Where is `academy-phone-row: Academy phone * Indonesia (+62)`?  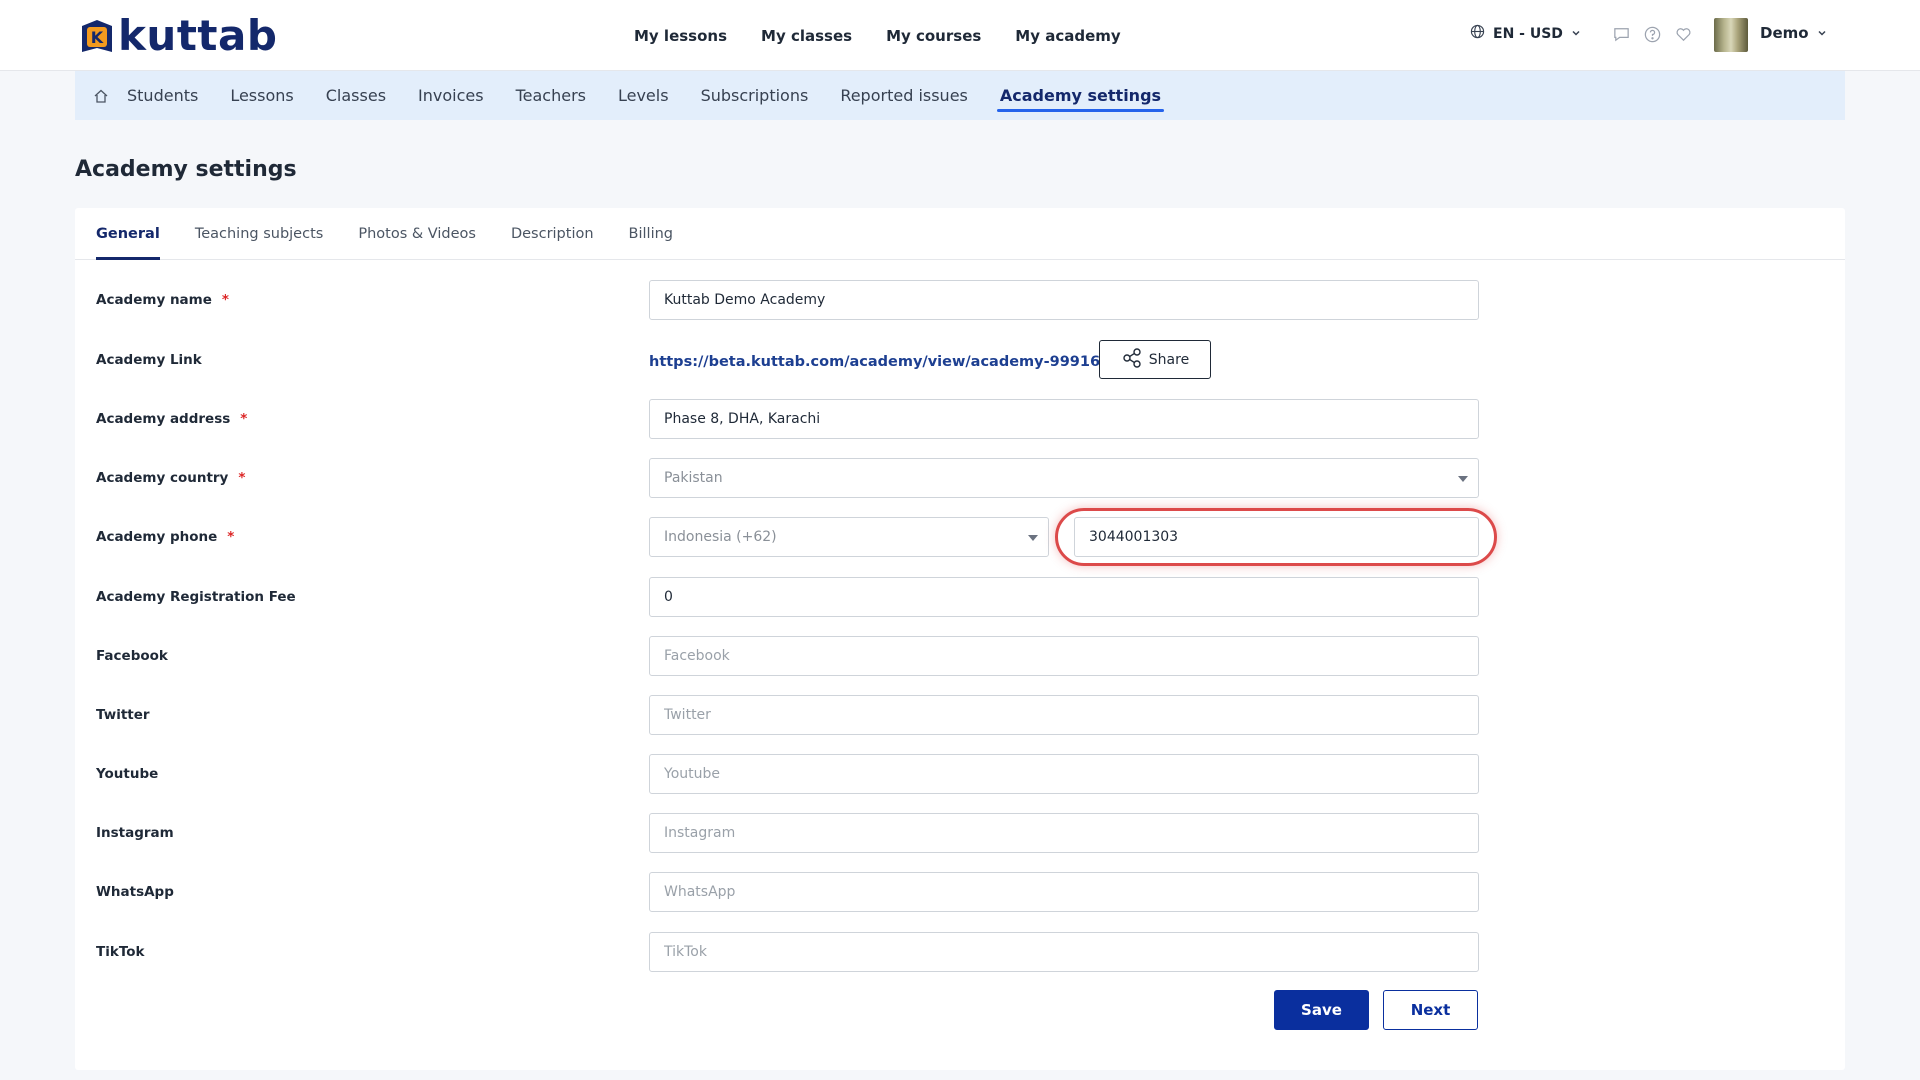 academy-phone-row: Academy phone * Indonesia (+62) is located at coordinates (960, 537).